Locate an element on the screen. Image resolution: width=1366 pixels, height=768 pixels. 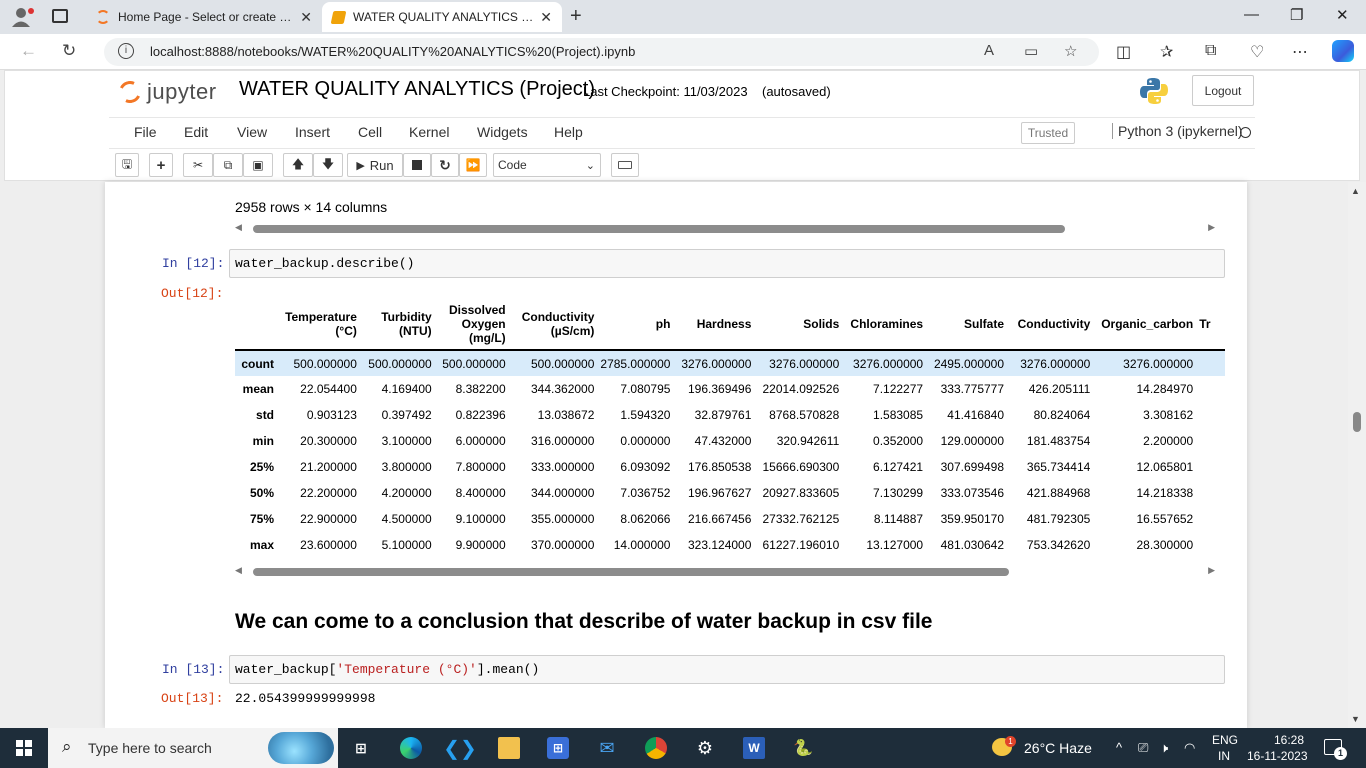
refresh-icon: ↻ is located at coordinates (69, 51).